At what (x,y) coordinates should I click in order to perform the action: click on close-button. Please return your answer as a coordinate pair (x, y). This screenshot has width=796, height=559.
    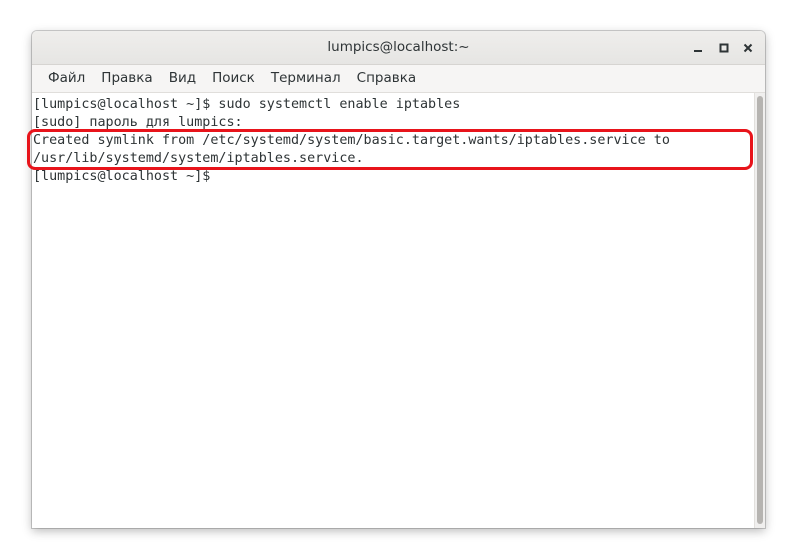
    Looking at the image, I should click on (748, 48).